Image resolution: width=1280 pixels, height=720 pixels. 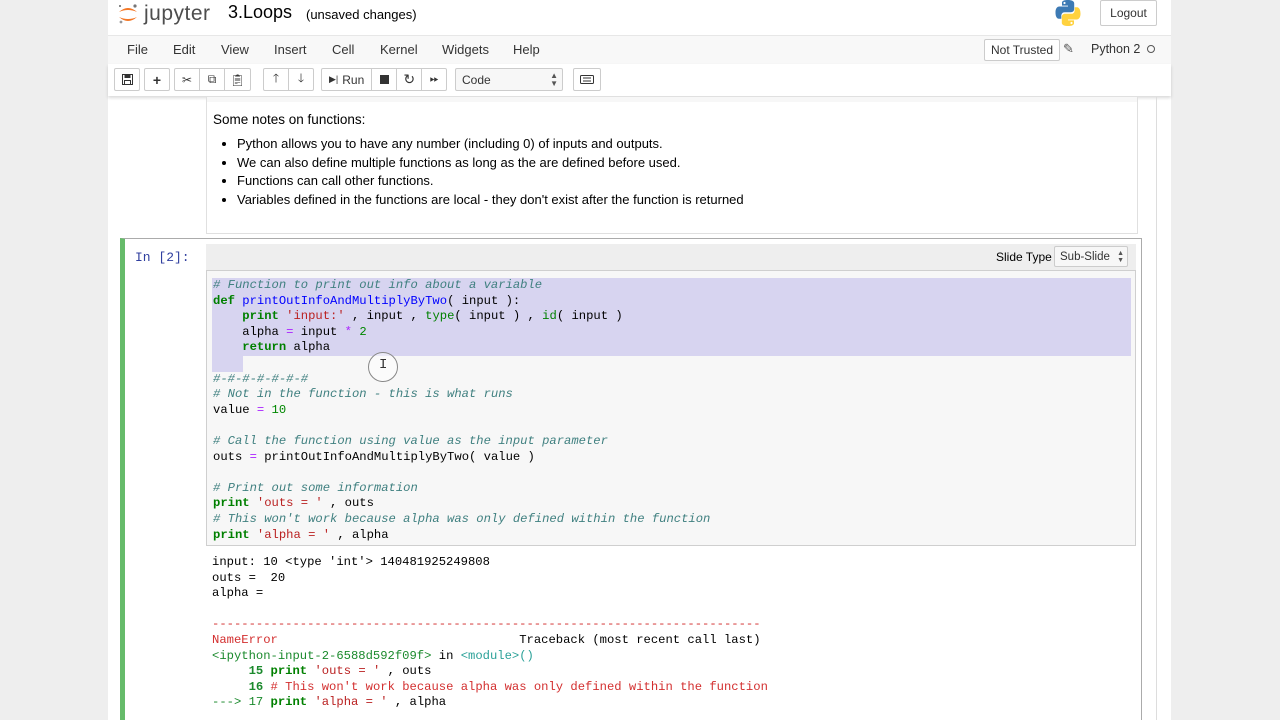 I want to click on plus-icon: +, so click(x=157, y=79).